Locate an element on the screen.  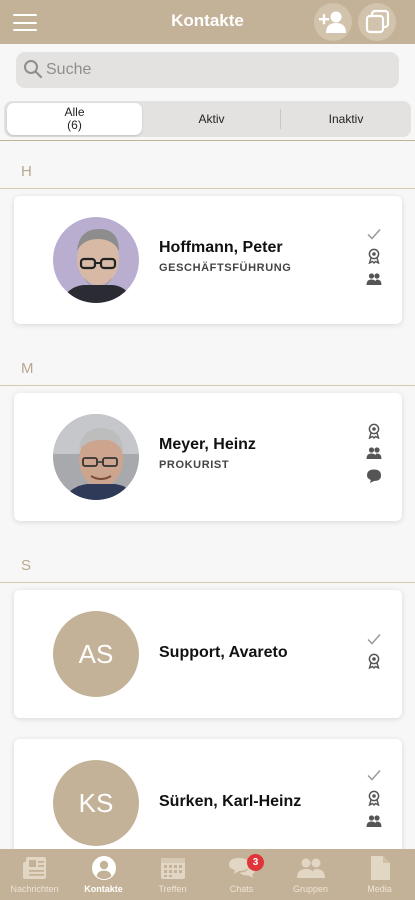
contact-card-hoffmann: Hoffmann, Peter GESCHÄFTSFÜHRUNG is located at coordinates (208, 260).